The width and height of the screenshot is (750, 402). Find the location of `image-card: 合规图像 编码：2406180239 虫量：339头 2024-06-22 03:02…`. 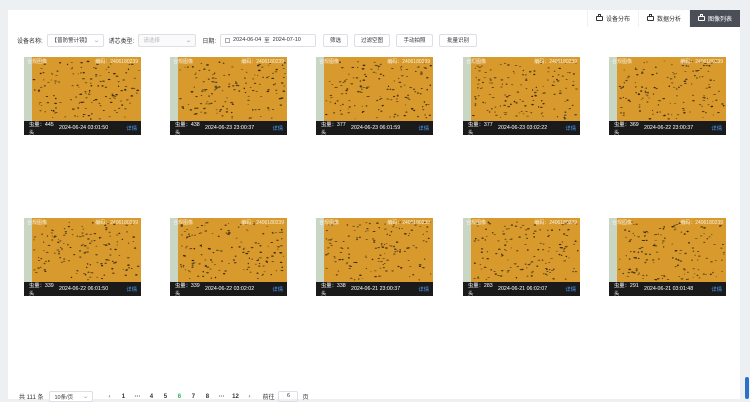

image-card: 合规图像 编码：2406180239 虫量：339头 2024-06-22 03:02… is located at coordinates (228, 257).